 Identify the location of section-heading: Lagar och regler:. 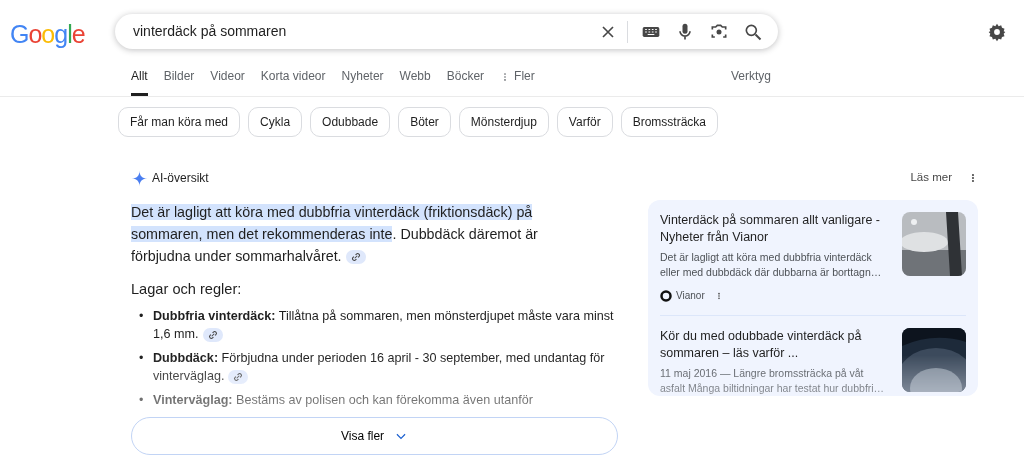
(187, 289).